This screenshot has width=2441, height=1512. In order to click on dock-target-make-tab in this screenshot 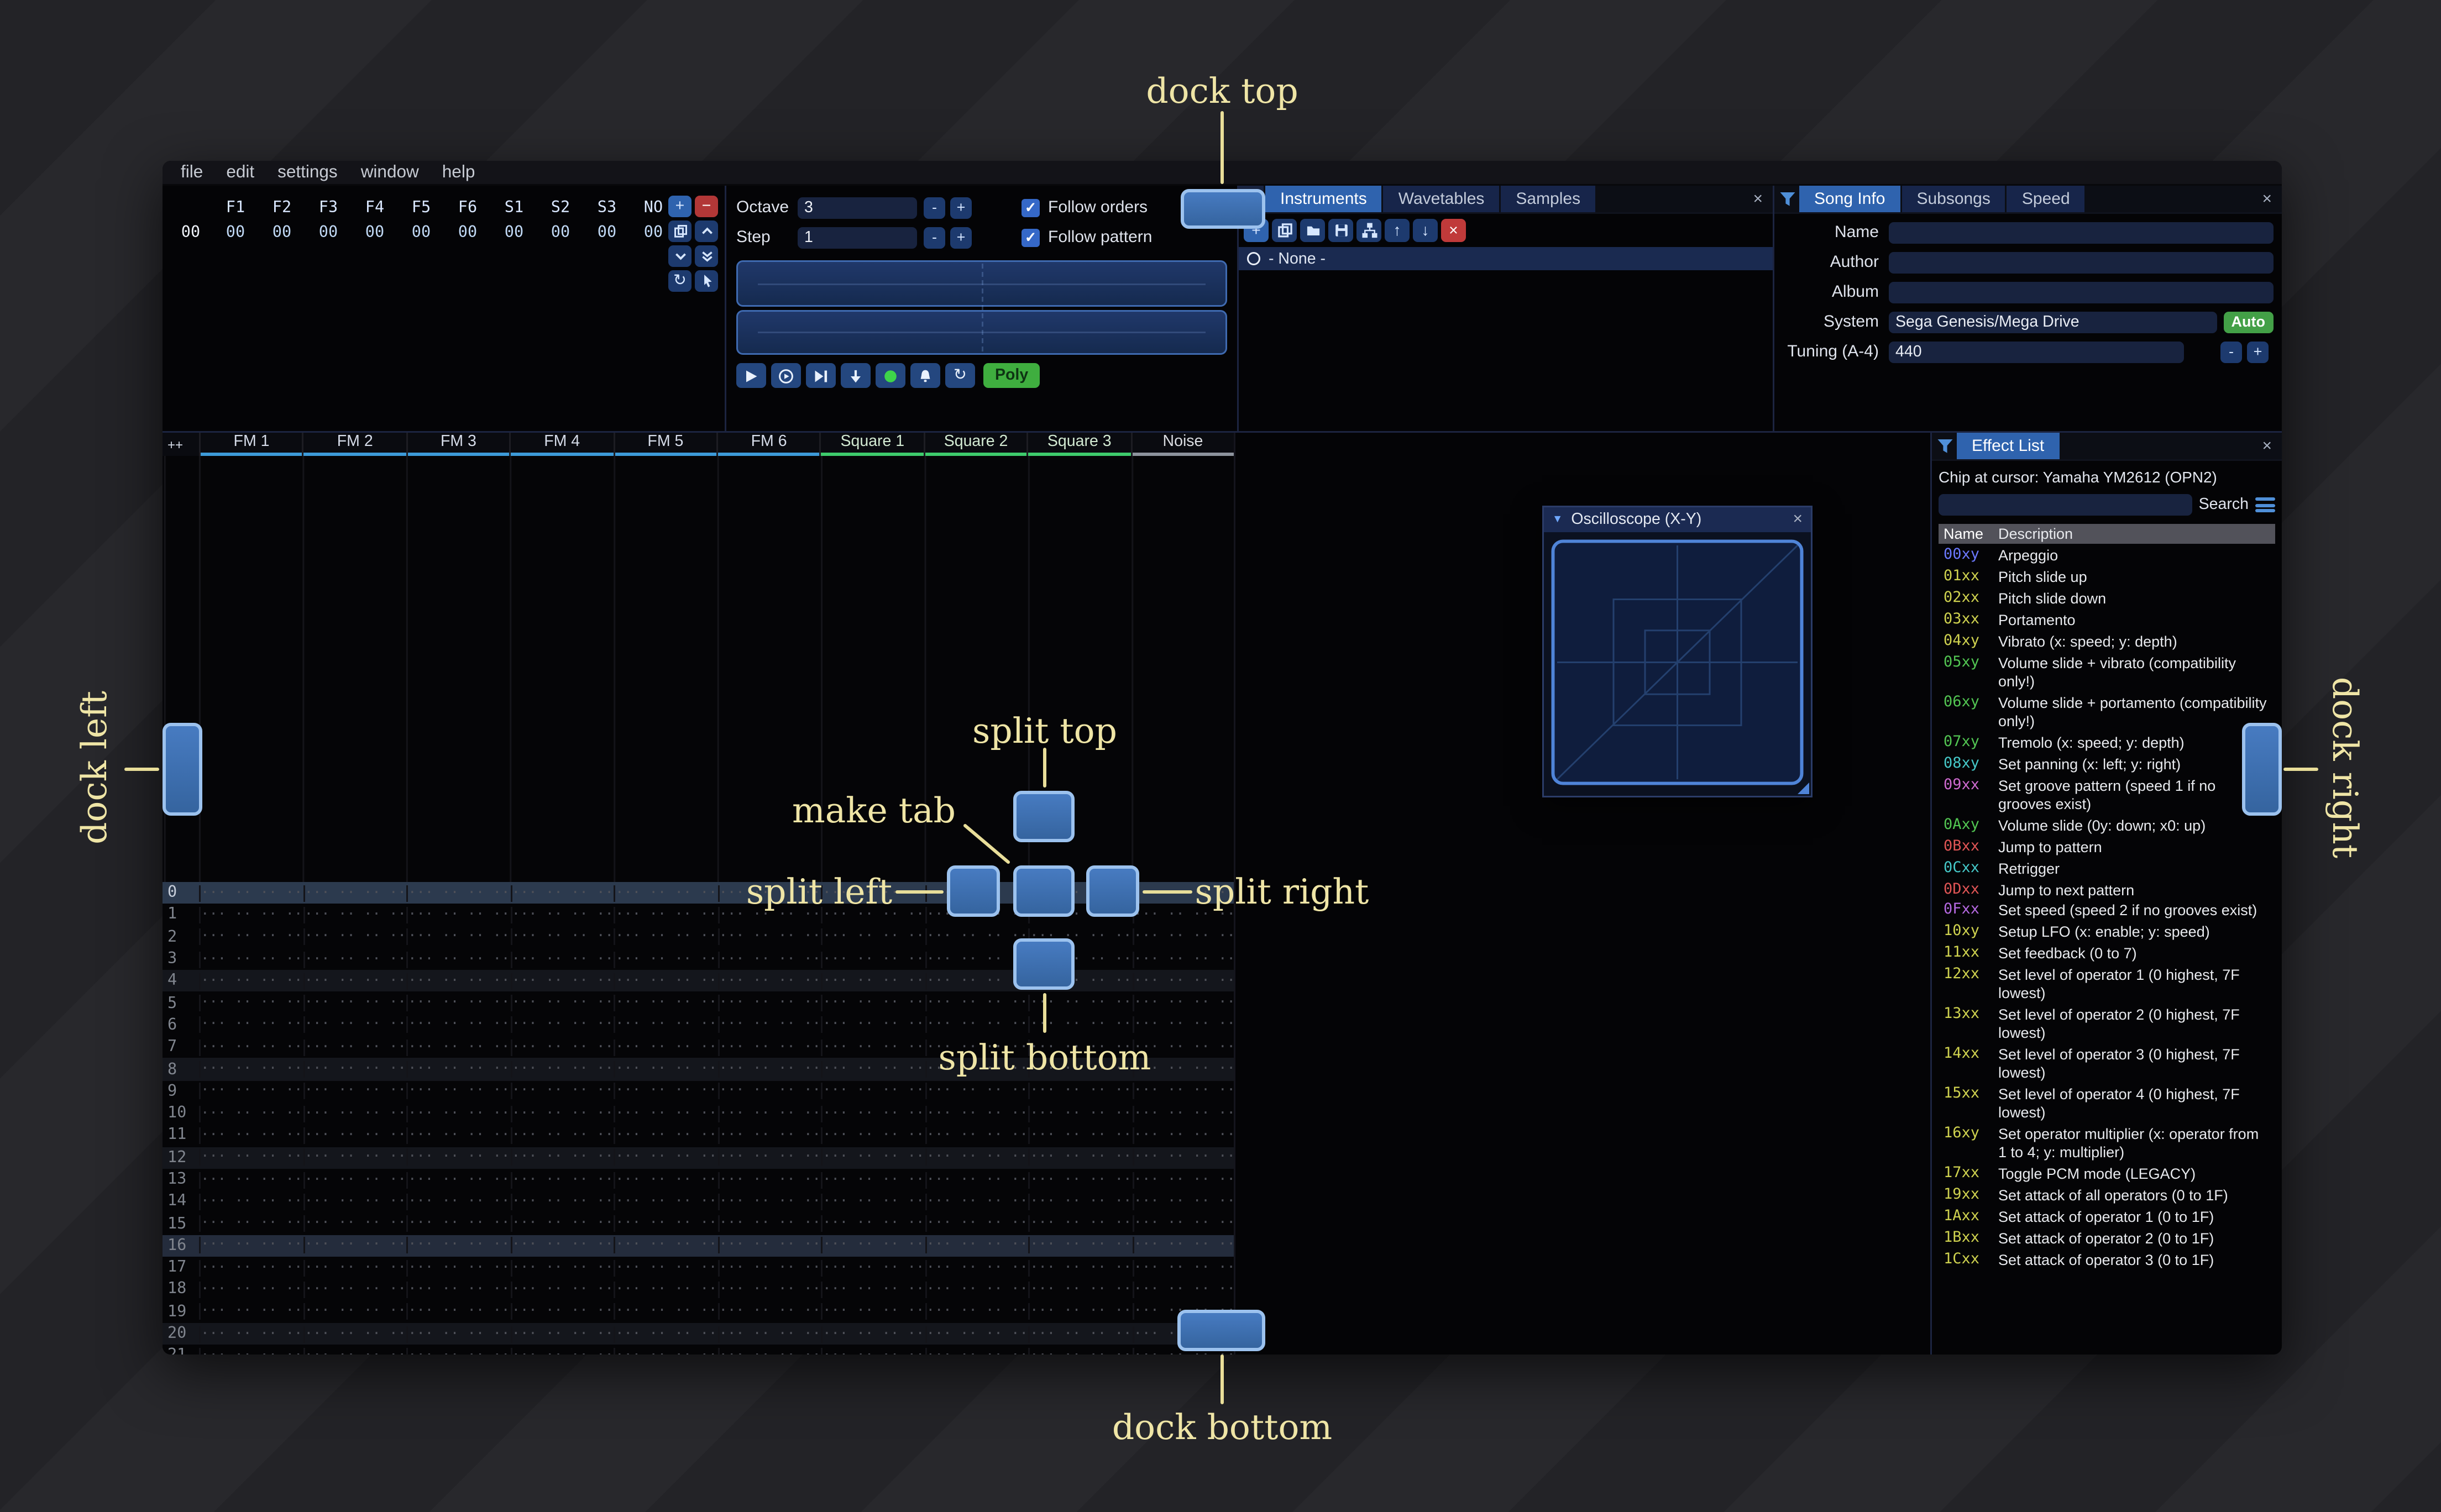, I will do `click(1044, 891)`.